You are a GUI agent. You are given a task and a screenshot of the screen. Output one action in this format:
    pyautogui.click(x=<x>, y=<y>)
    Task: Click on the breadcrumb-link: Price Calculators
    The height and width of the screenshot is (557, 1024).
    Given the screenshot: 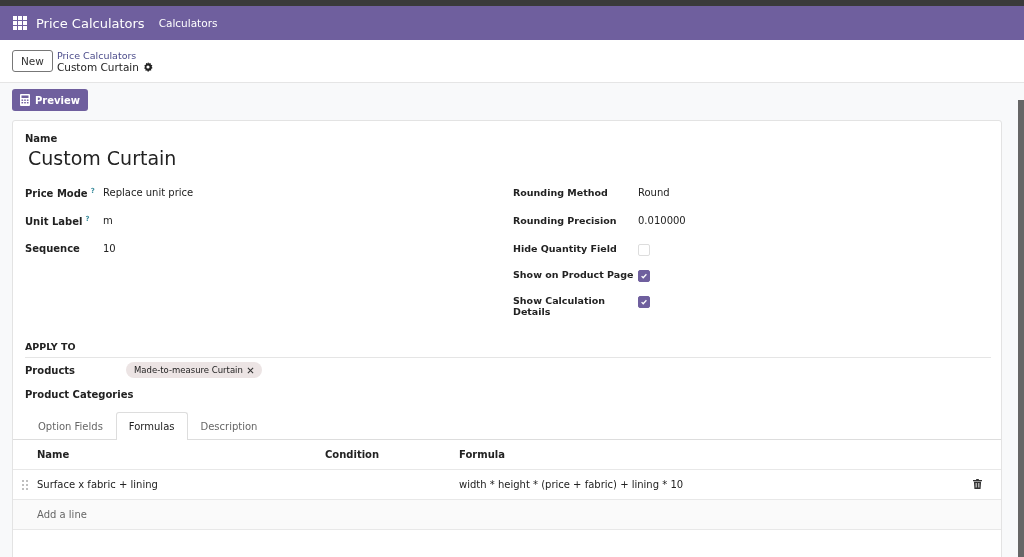 What is the action you would take?
    pyautogui.click(x=104, y=55)
    